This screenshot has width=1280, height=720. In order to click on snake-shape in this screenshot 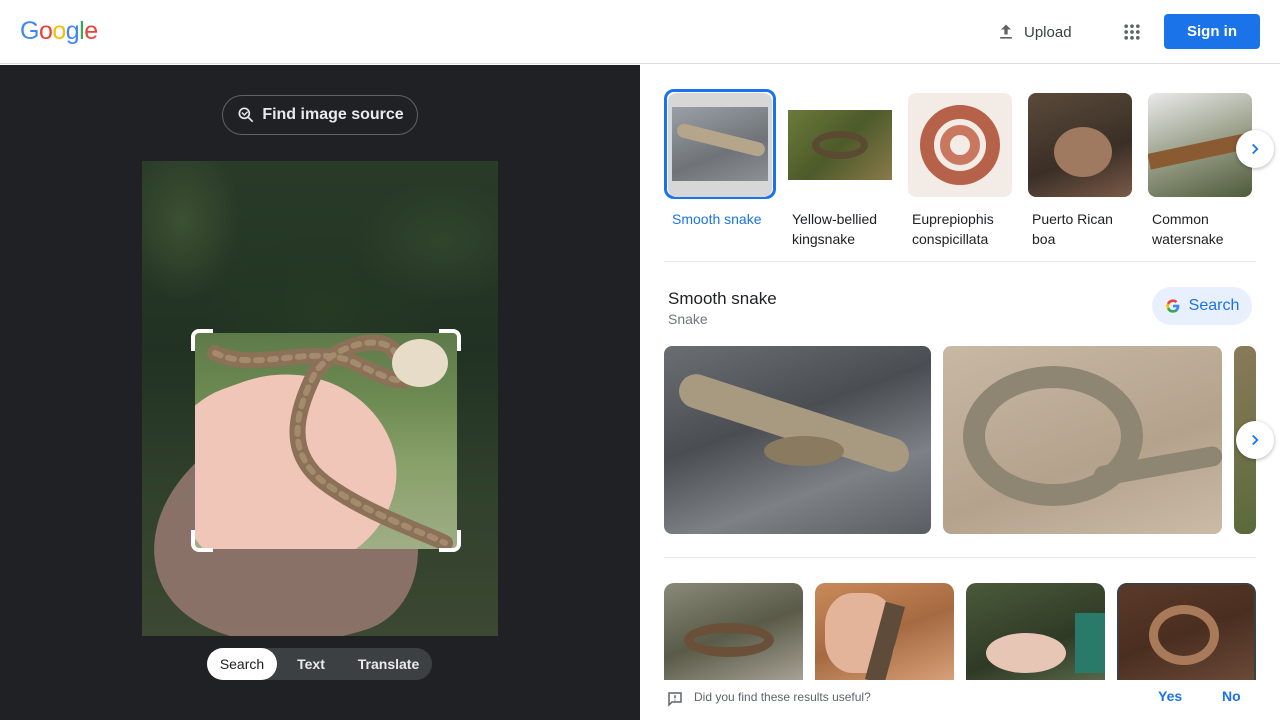, I will do `click(330, 441)`.